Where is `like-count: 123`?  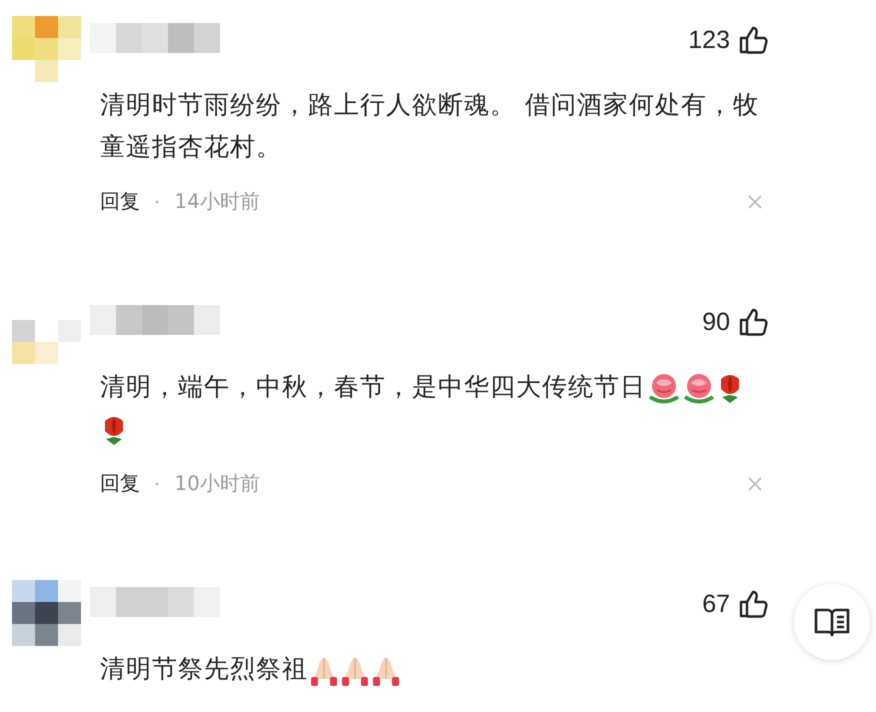
like-count: 123 is located at coordinates (709, 40).